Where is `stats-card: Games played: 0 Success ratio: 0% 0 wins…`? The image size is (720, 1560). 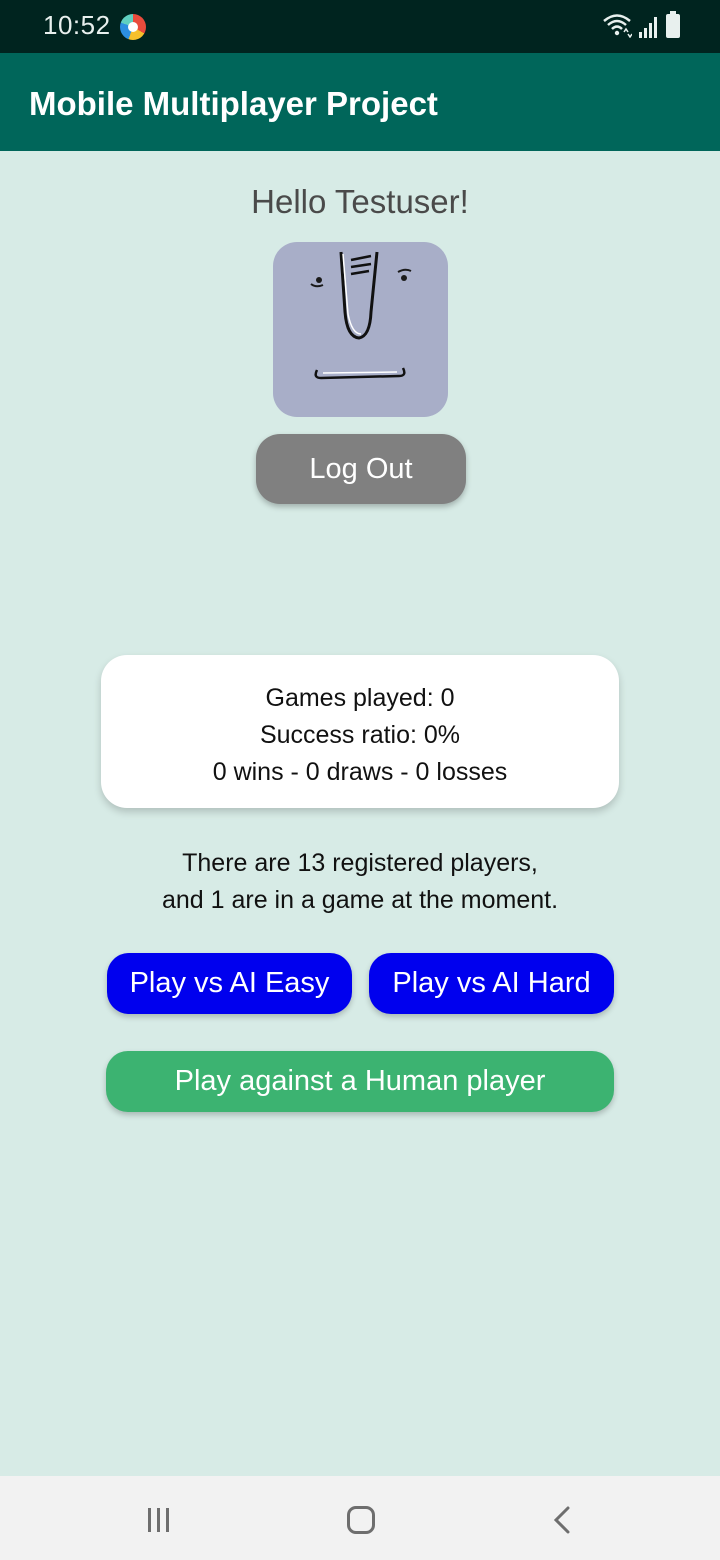 stats-card: Games played: 0 Success ratio: 0% 0 wins… is located at coordinates (360, 731).